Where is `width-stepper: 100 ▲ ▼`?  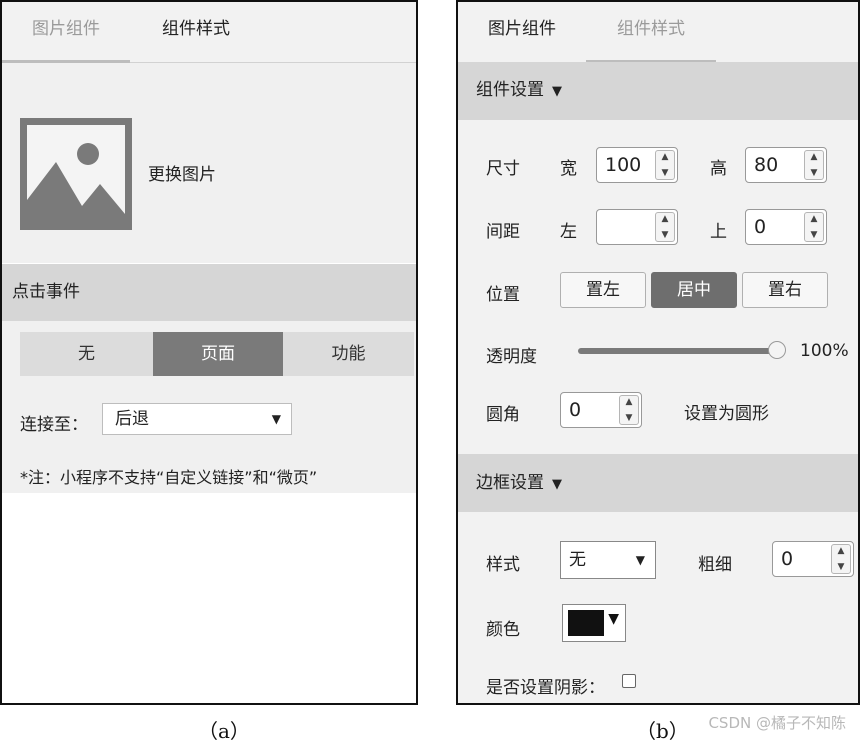
width-stepper: 100 ▲ ▼ is located at coordinates (637, 165).